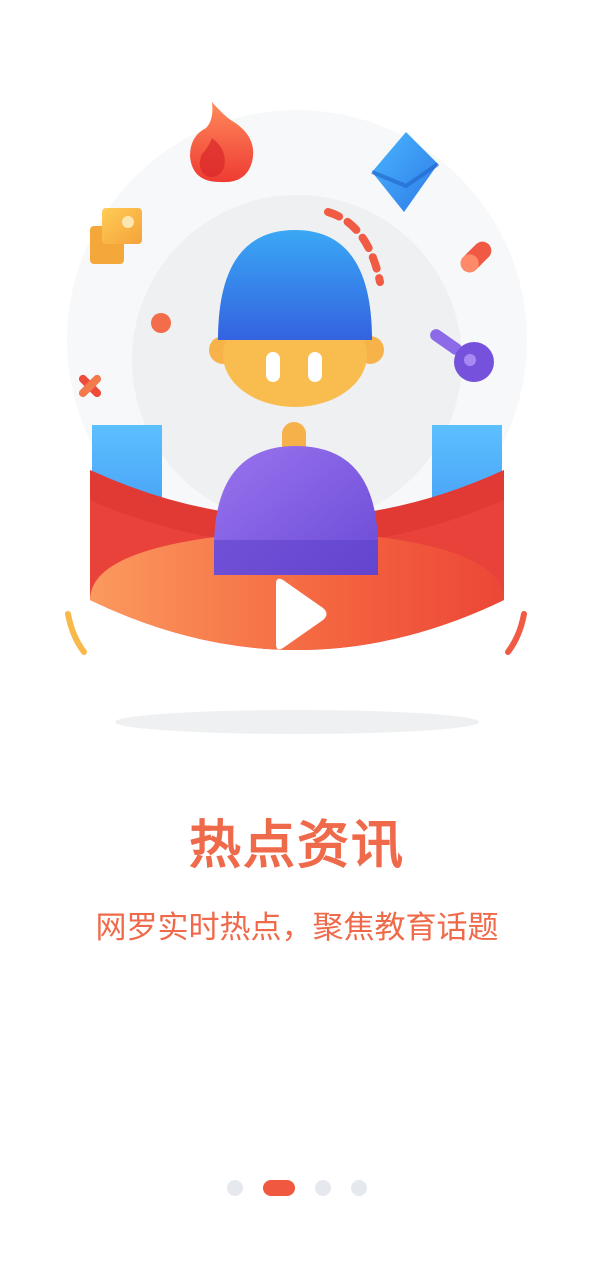  I want to click on fire-icon, so click(222, 142).